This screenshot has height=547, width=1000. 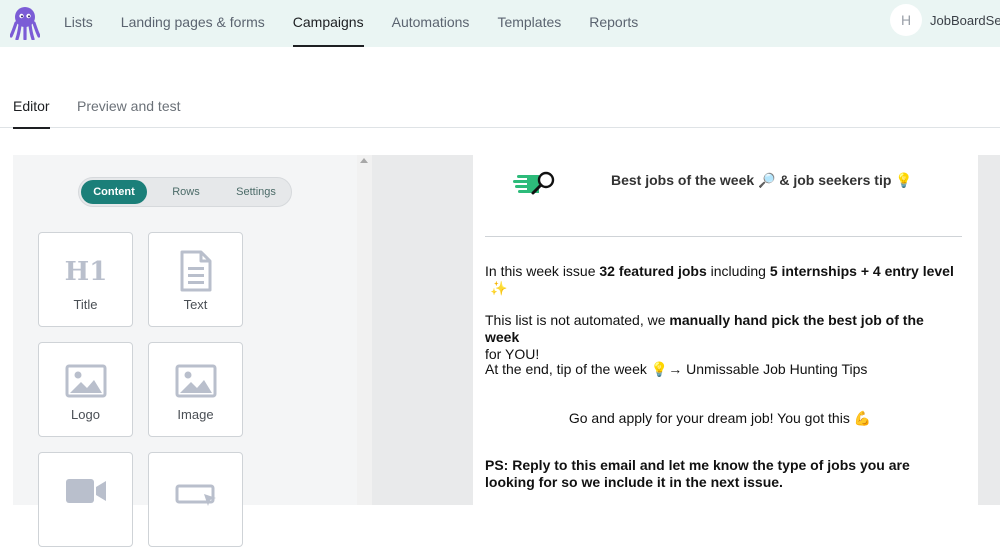 What do you see at coordinates (195, 414) in the screenshot?
I see `image-block-label: Image` at bounding box center [195, 414].